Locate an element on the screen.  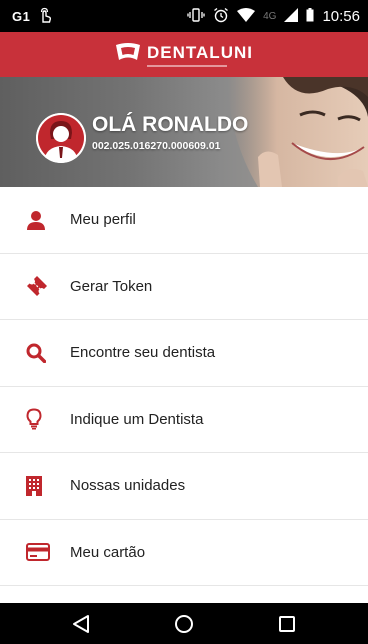
battery-icon is located at coordinates (310, 16).